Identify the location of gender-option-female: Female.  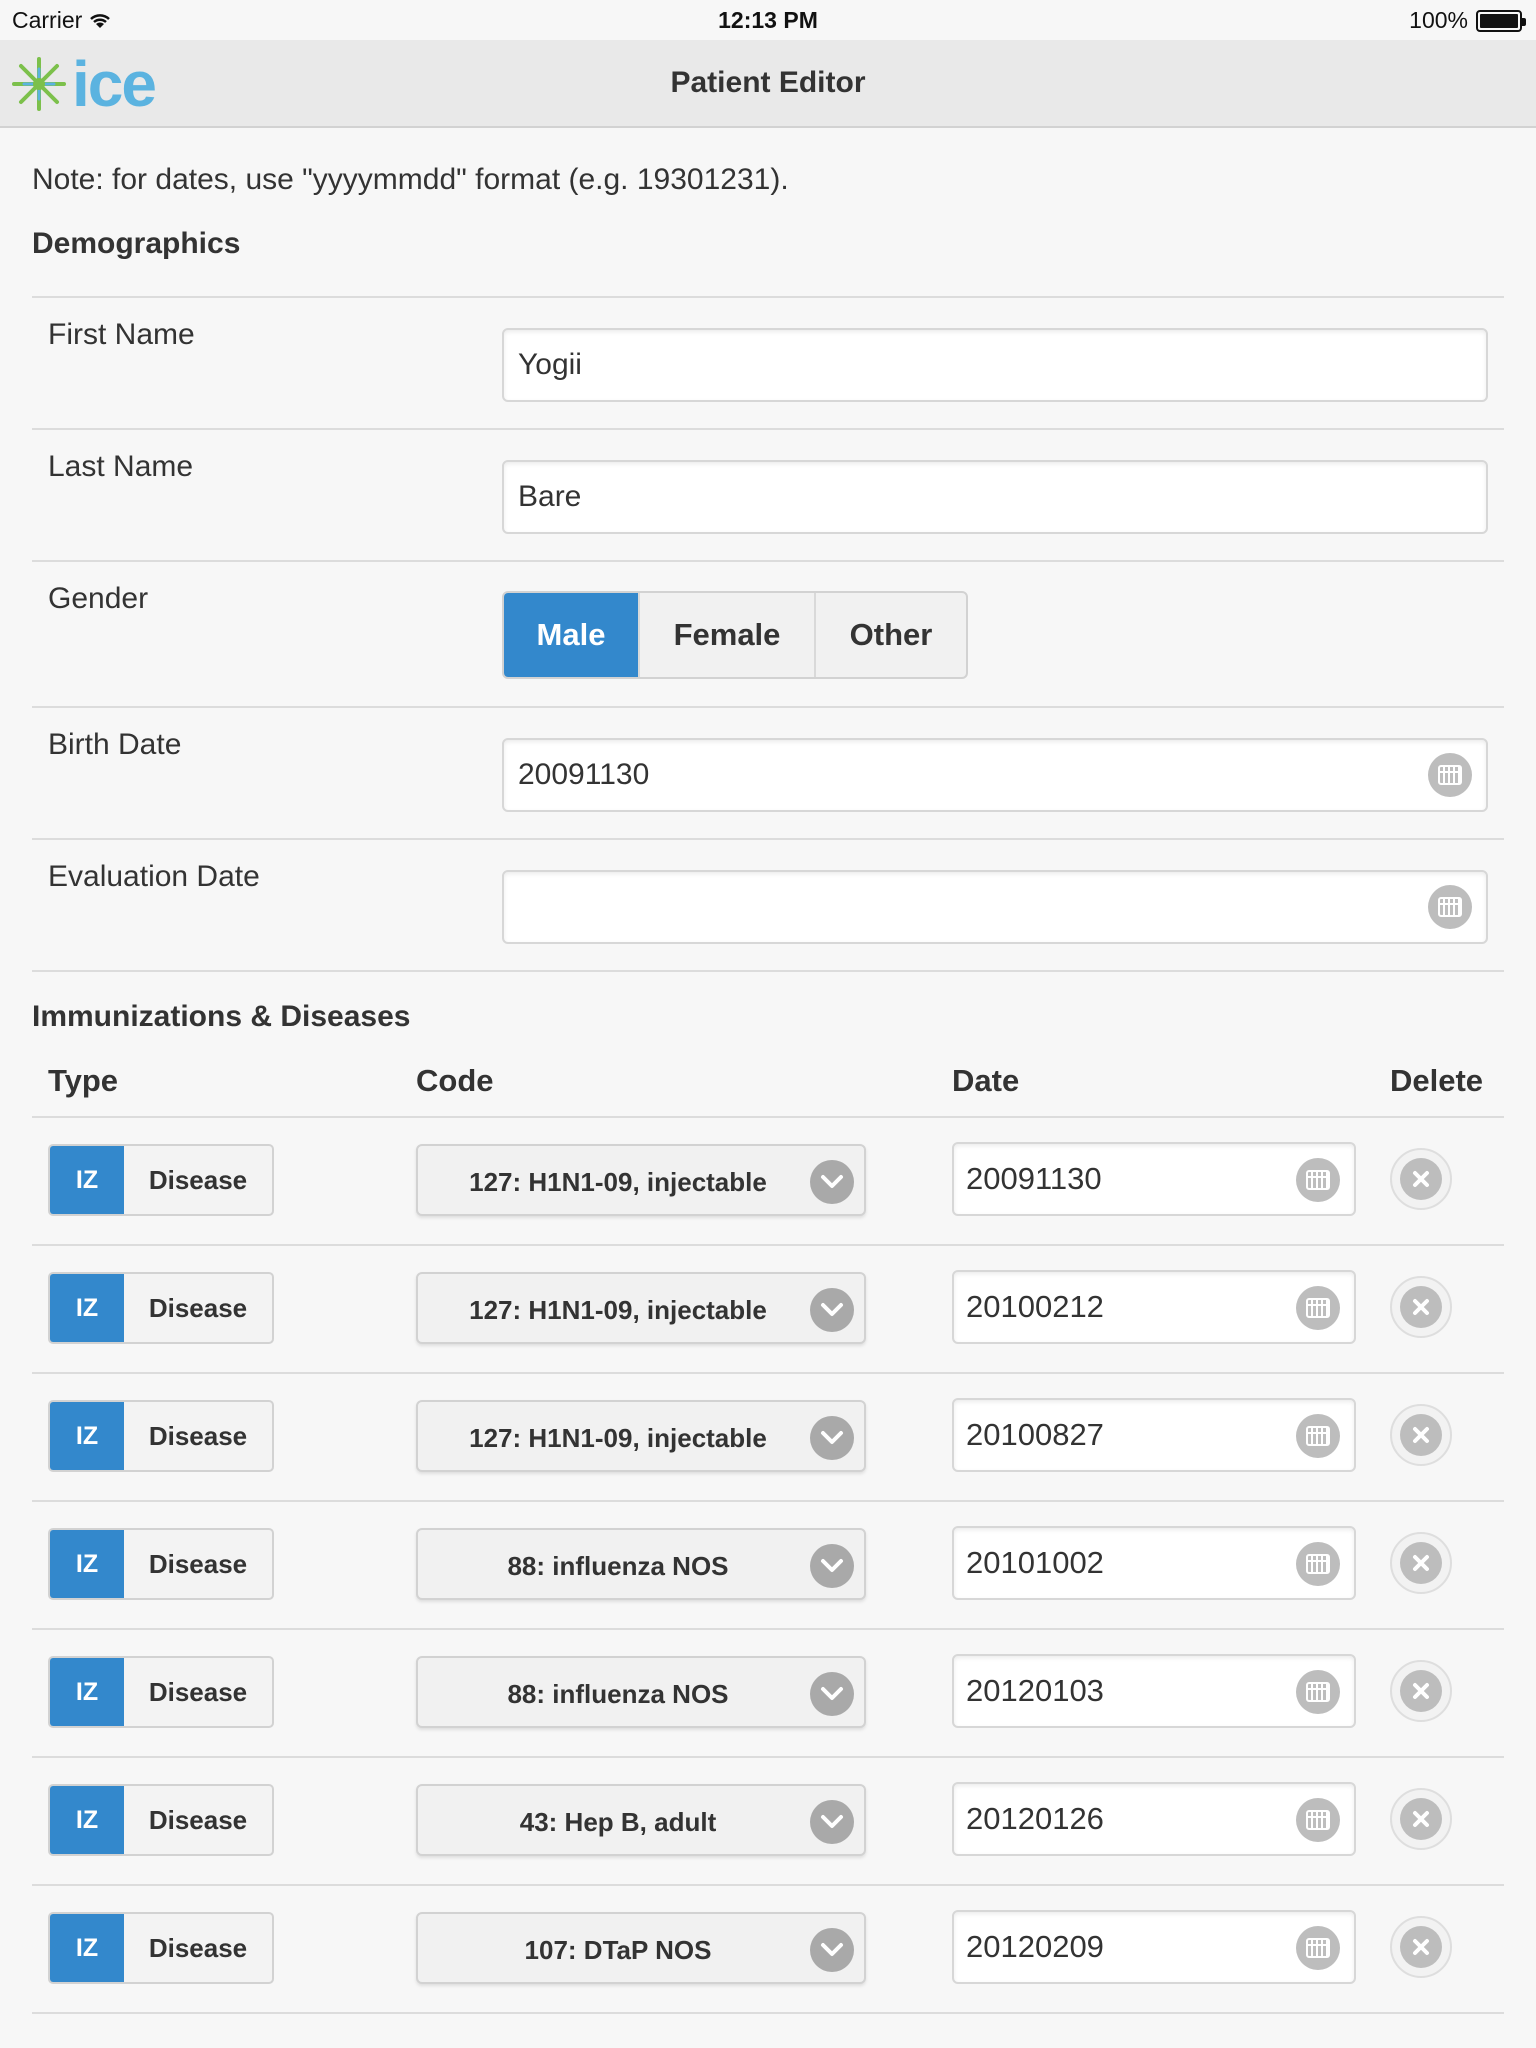
(728, 635).